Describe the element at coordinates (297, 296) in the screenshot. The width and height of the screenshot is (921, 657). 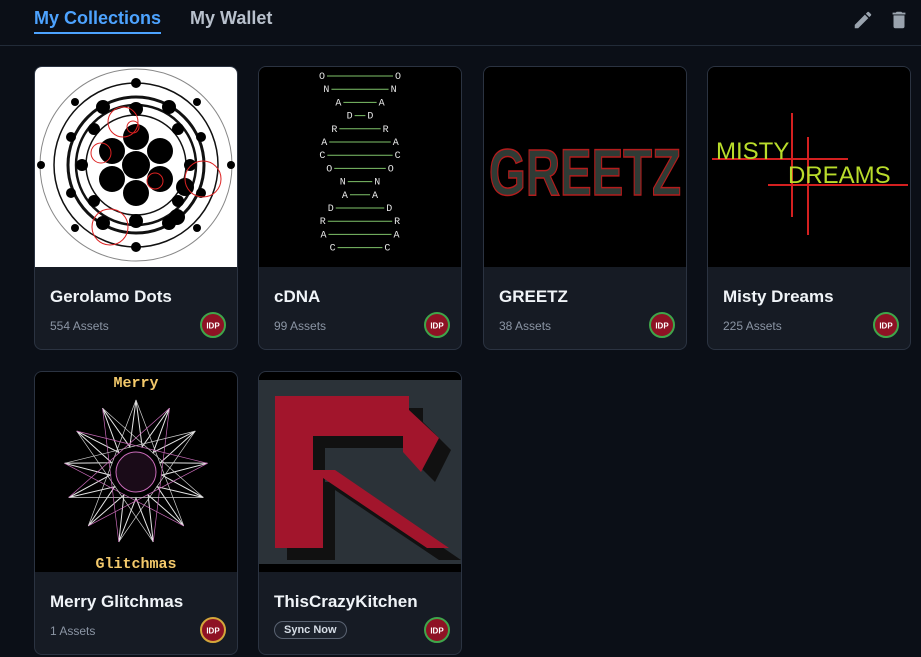
I see `collection-title: cDNA` at that location.